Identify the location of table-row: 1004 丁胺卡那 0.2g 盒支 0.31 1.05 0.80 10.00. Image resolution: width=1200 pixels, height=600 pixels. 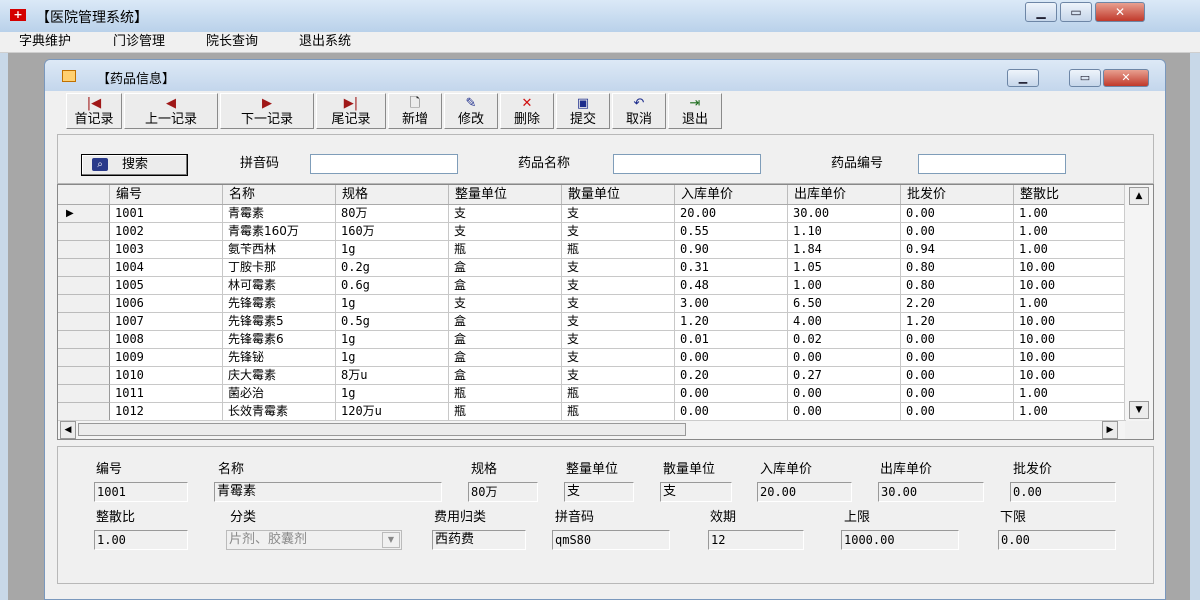
(592, 268).